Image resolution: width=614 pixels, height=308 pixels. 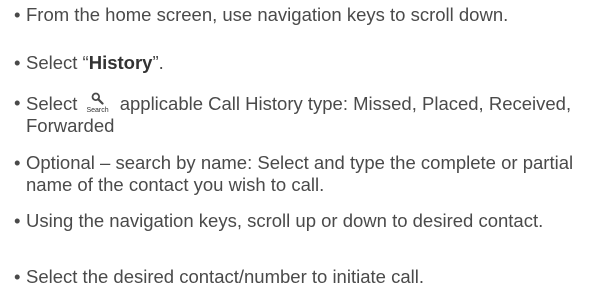 What do you see at coordinates (57, 62) in the screenshot?
I see `step-text-prefix: Select “` at bounding box center [57, 62].